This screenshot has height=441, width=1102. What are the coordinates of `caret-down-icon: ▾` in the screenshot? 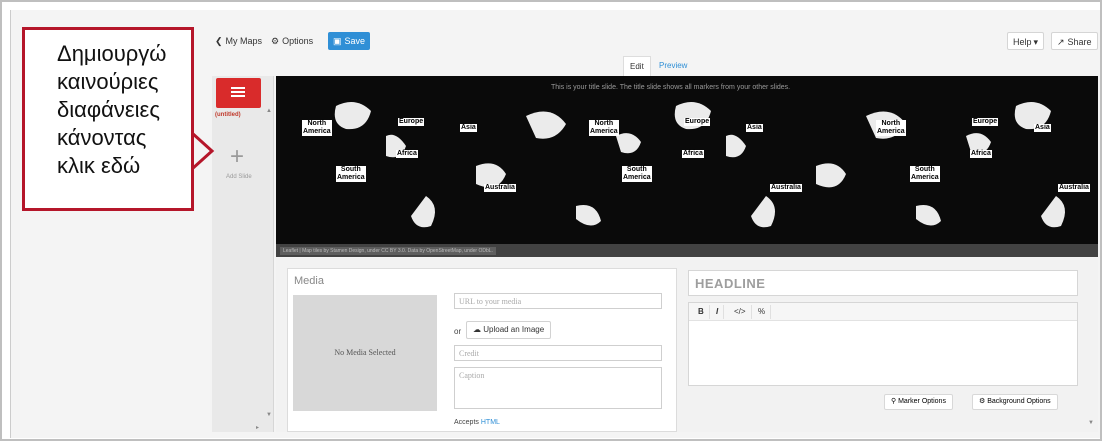 It's located at (1036, 42).